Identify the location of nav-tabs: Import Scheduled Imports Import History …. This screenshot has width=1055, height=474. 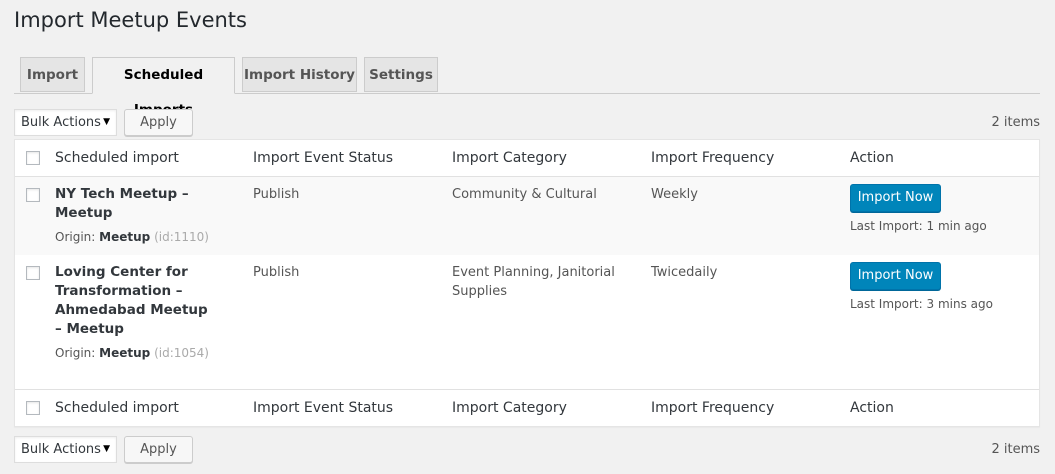
(527, 87).